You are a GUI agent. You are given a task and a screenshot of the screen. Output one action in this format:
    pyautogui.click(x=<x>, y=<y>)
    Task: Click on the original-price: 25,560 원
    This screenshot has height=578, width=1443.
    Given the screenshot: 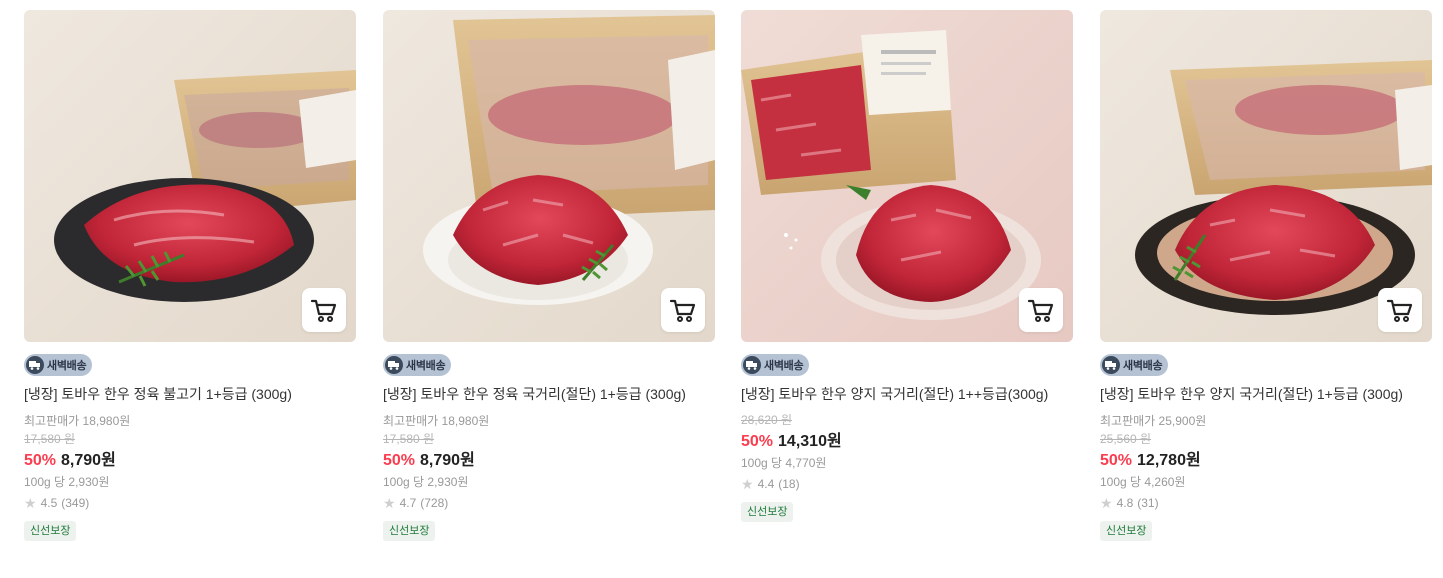 What is the action you would take?
    pyautogui.click(x=1126, y=439)
    